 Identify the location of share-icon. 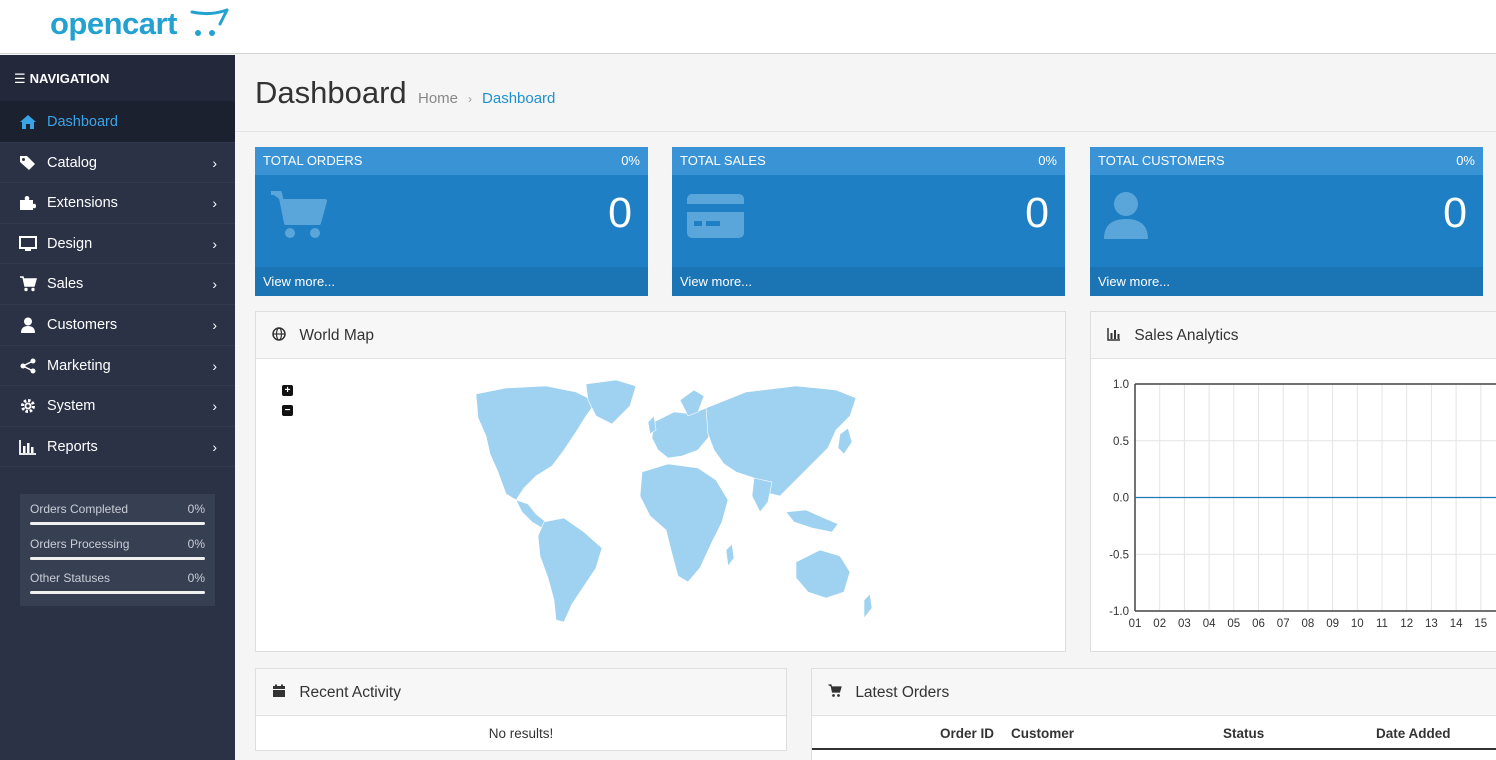
(28, 366).